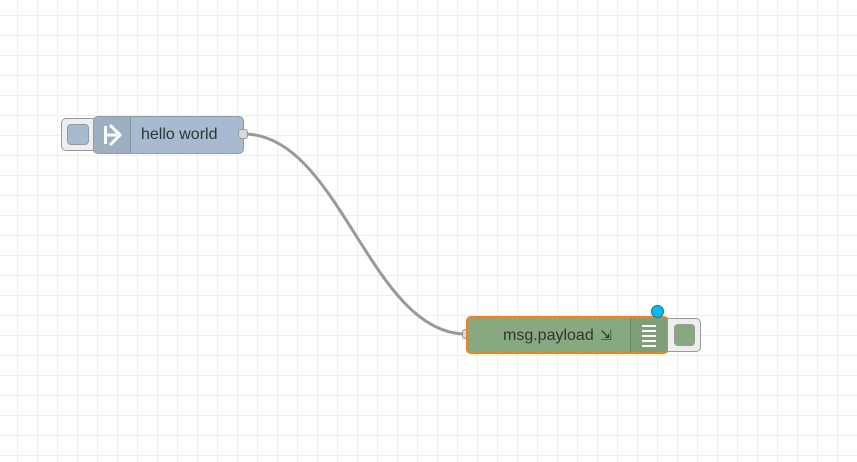  I want to click on inject-node: hello world, so click(168, 135).